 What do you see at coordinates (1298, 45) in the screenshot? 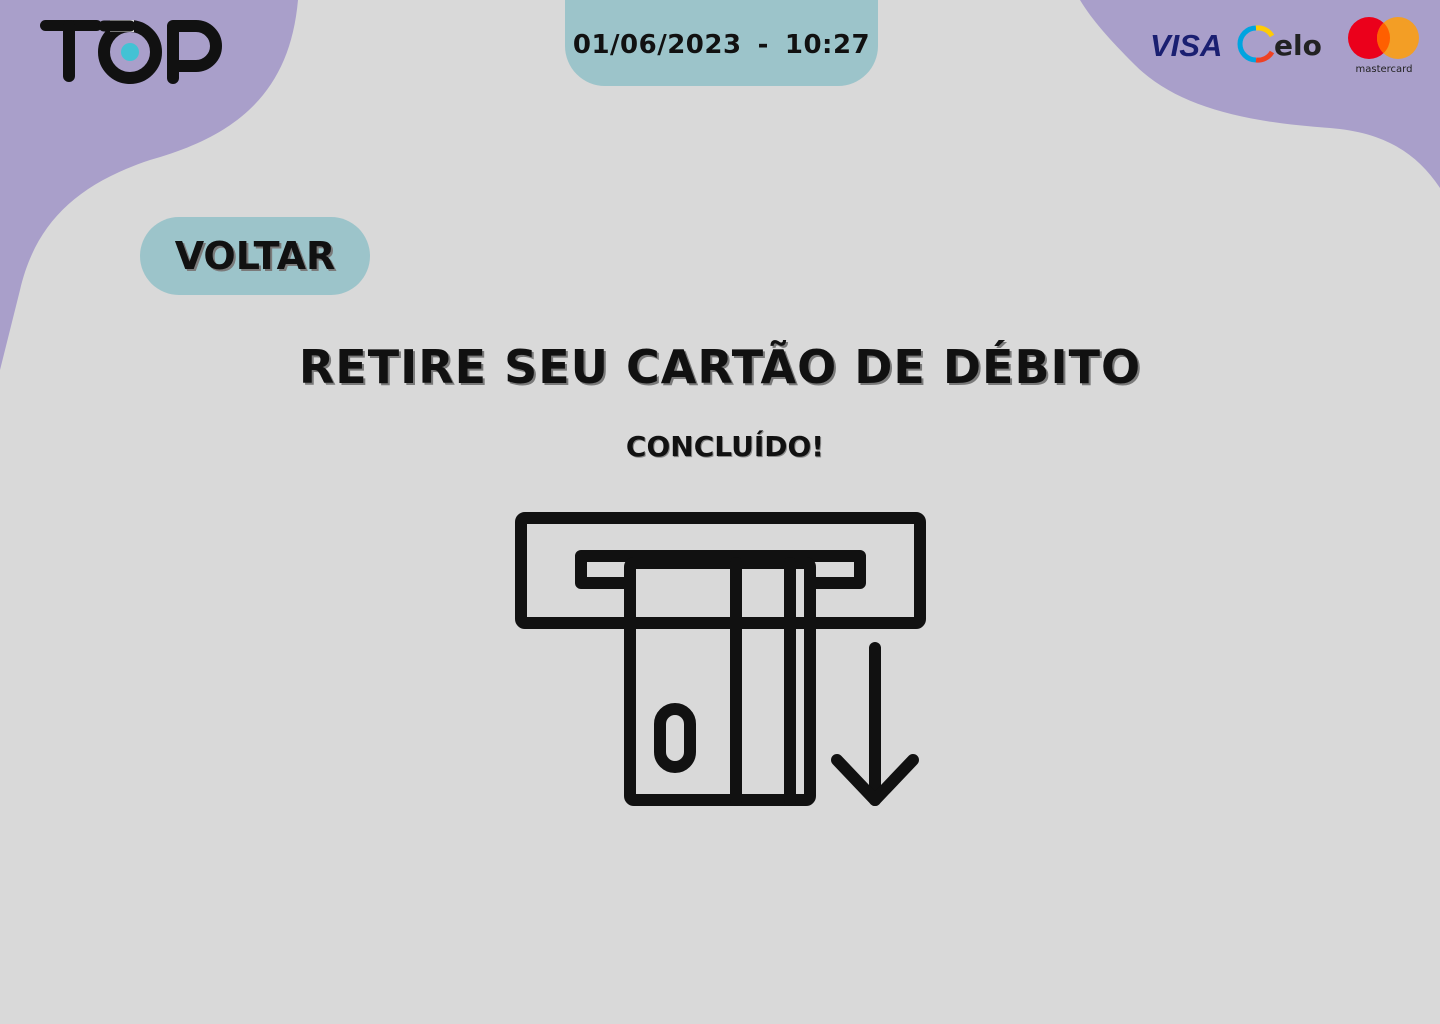
I see `svg-text: elo` at bounding box center [1298, 45].